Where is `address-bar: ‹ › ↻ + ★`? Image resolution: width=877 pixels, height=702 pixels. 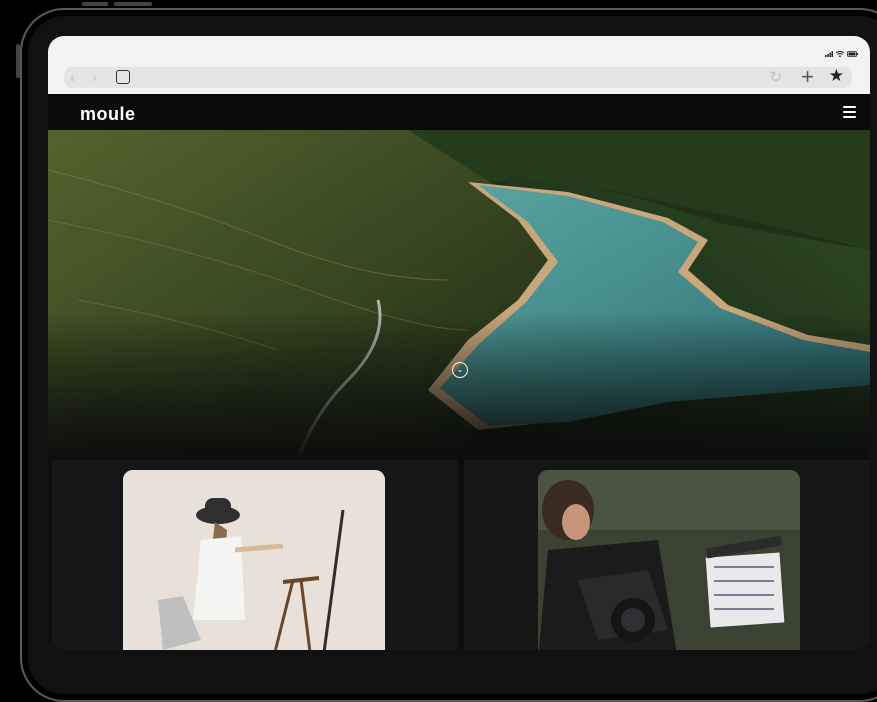
address-bar: ‹ › ↻ + ★ is located at coordinates (458, 77).